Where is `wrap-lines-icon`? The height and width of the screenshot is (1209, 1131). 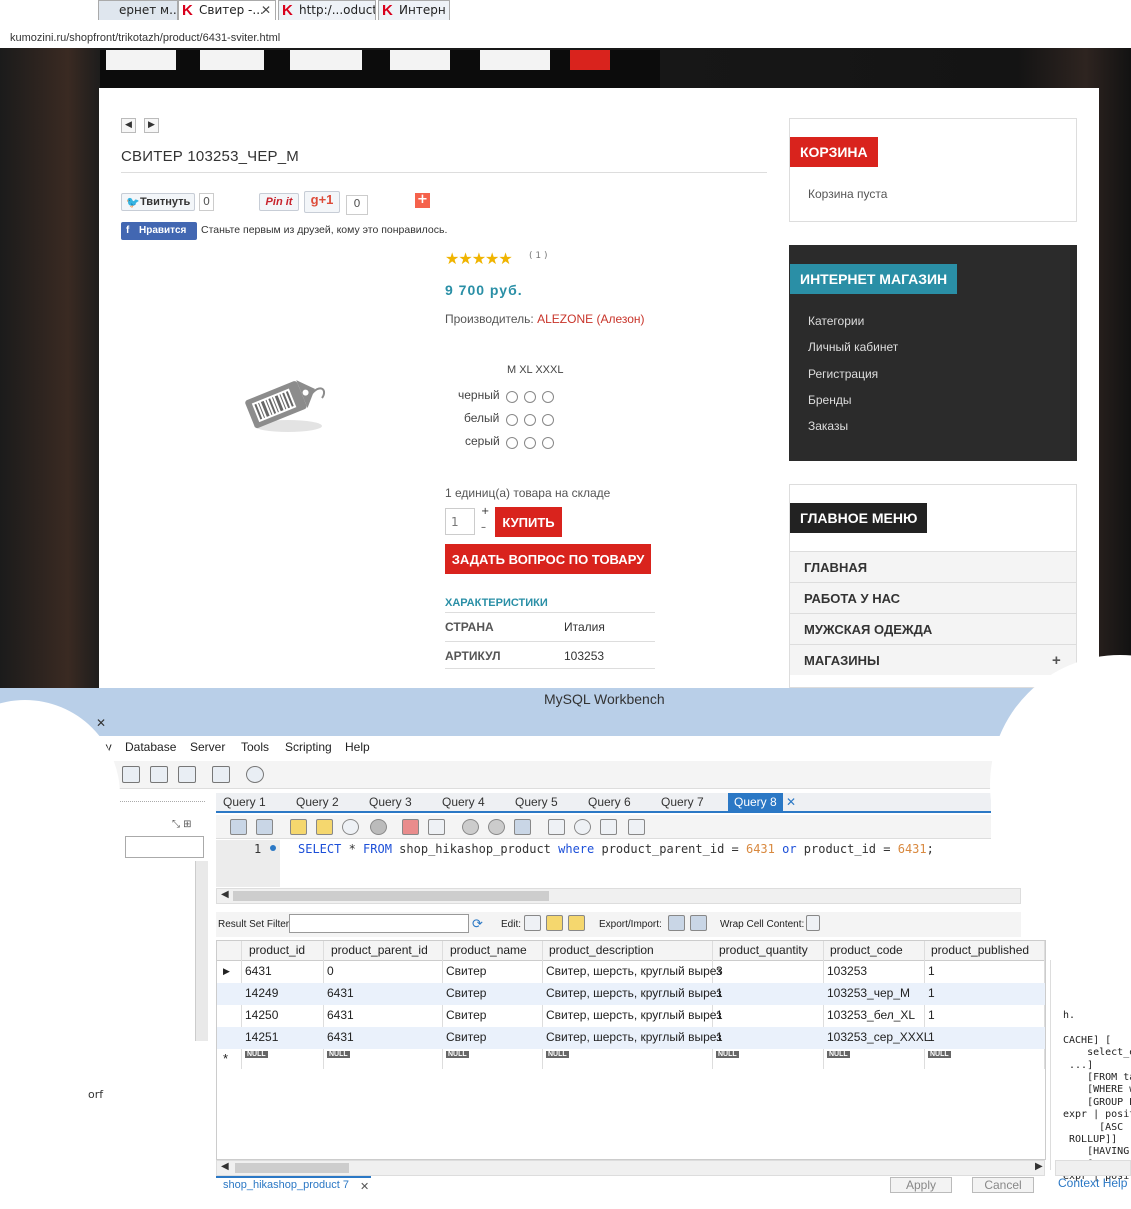
wrap-lines-icon is located at coordinates (636, 827).